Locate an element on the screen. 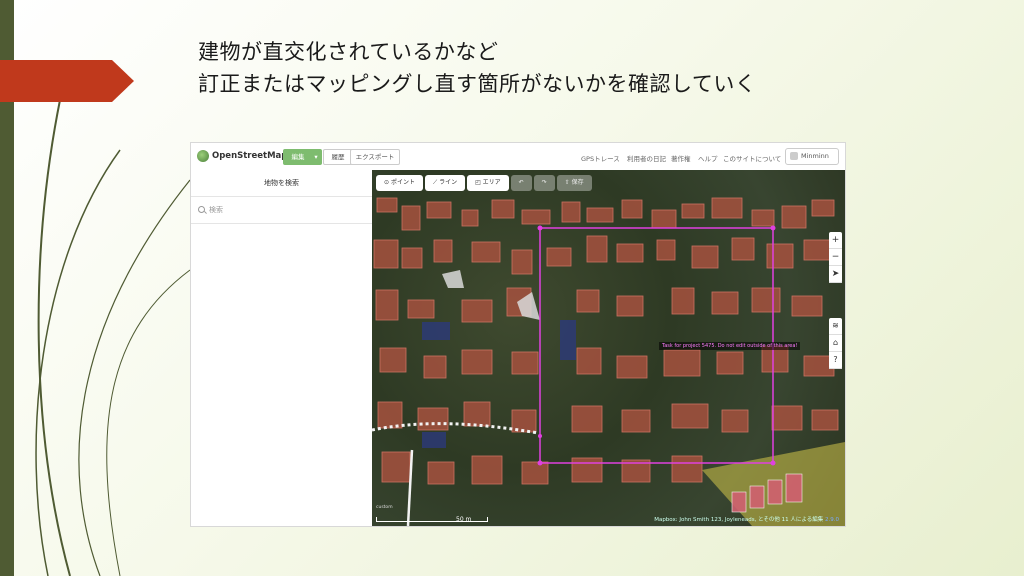 Image resolution: width=1024 pixels, height=576 pixels. add-area-button: ◰ エリア is located at coordinates (488, 183).